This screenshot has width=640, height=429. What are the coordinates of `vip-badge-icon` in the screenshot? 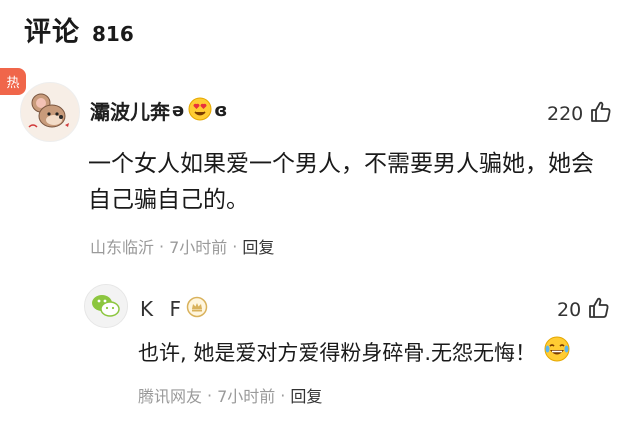 It's located at (197, 309).